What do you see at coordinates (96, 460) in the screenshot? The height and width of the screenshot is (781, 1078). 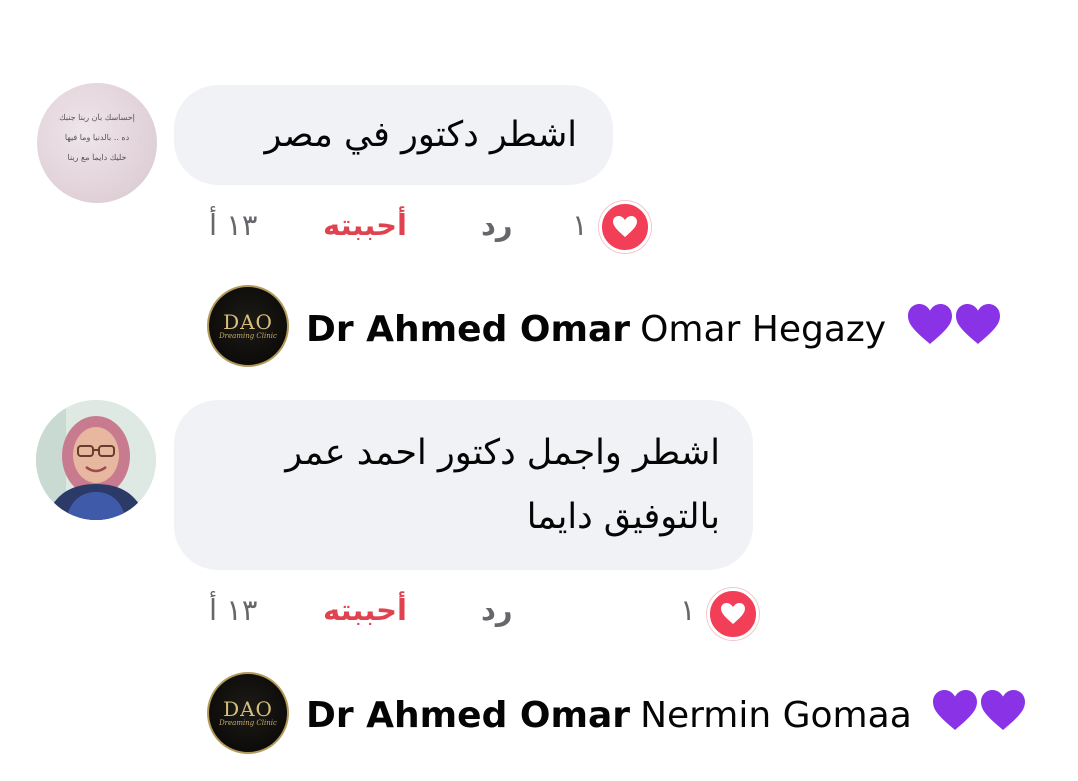 I see `commenter-avatar` at bounding box center [96, 460].